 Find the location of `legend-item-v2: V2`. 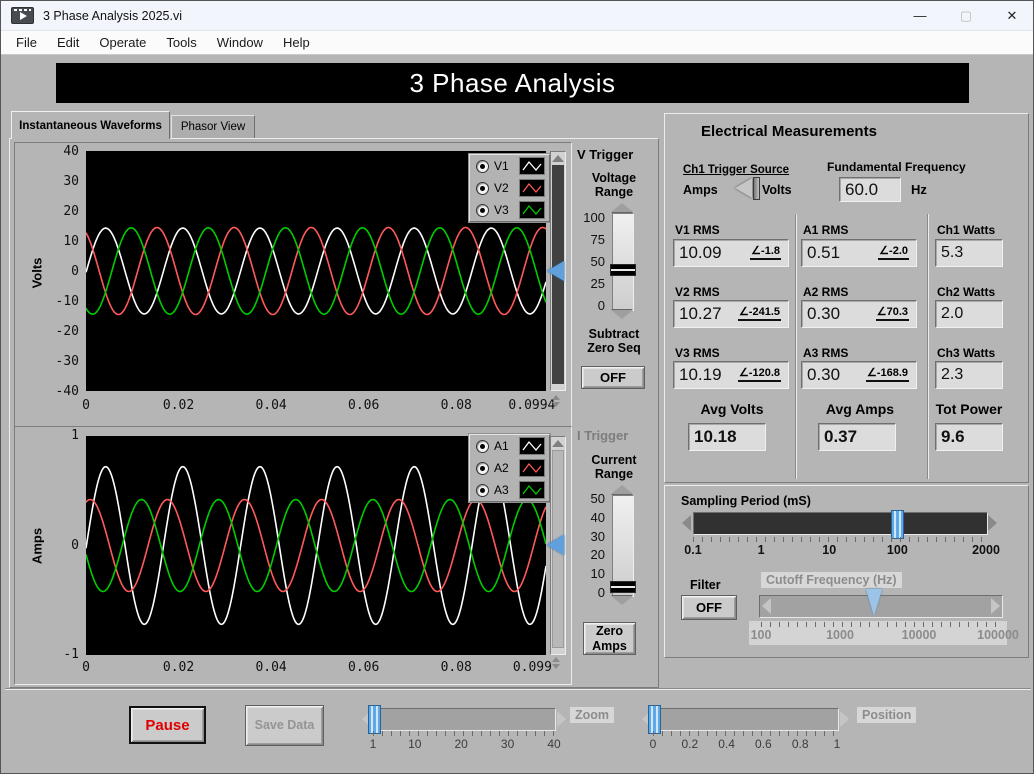

legend-item-v2: V2 is located at coordinates (509, 188).